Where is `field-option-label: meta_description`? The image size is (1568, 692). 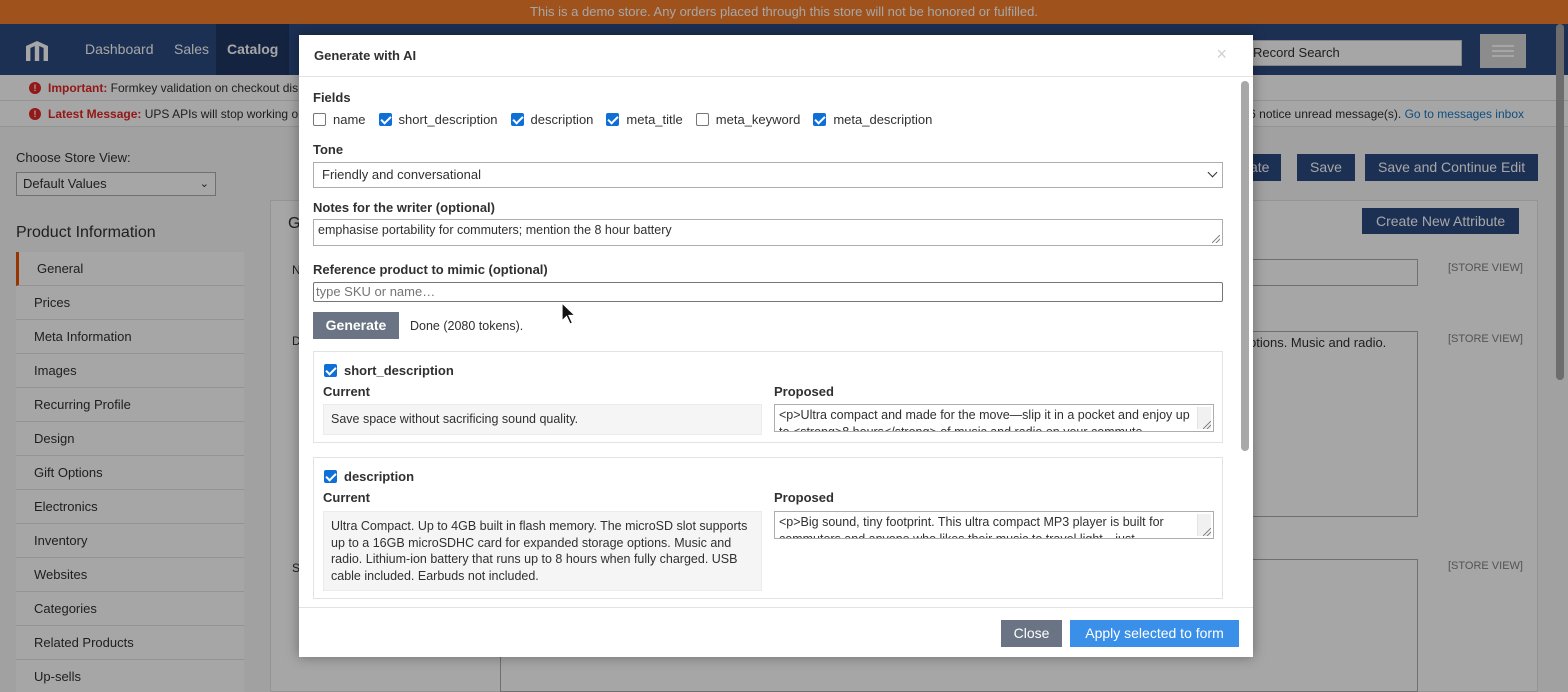
field-option-label: meta_description is located at coordinates (883, 119).